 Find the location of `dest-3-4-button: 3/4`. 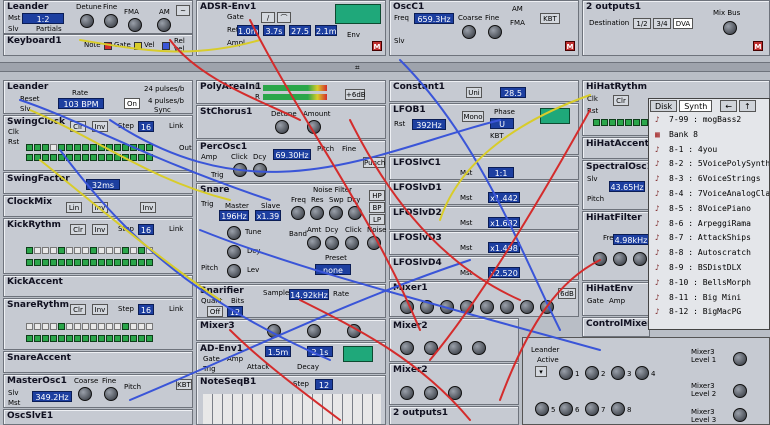

dest-3-4-button: 3/4 is located at coordinates (662, 23).